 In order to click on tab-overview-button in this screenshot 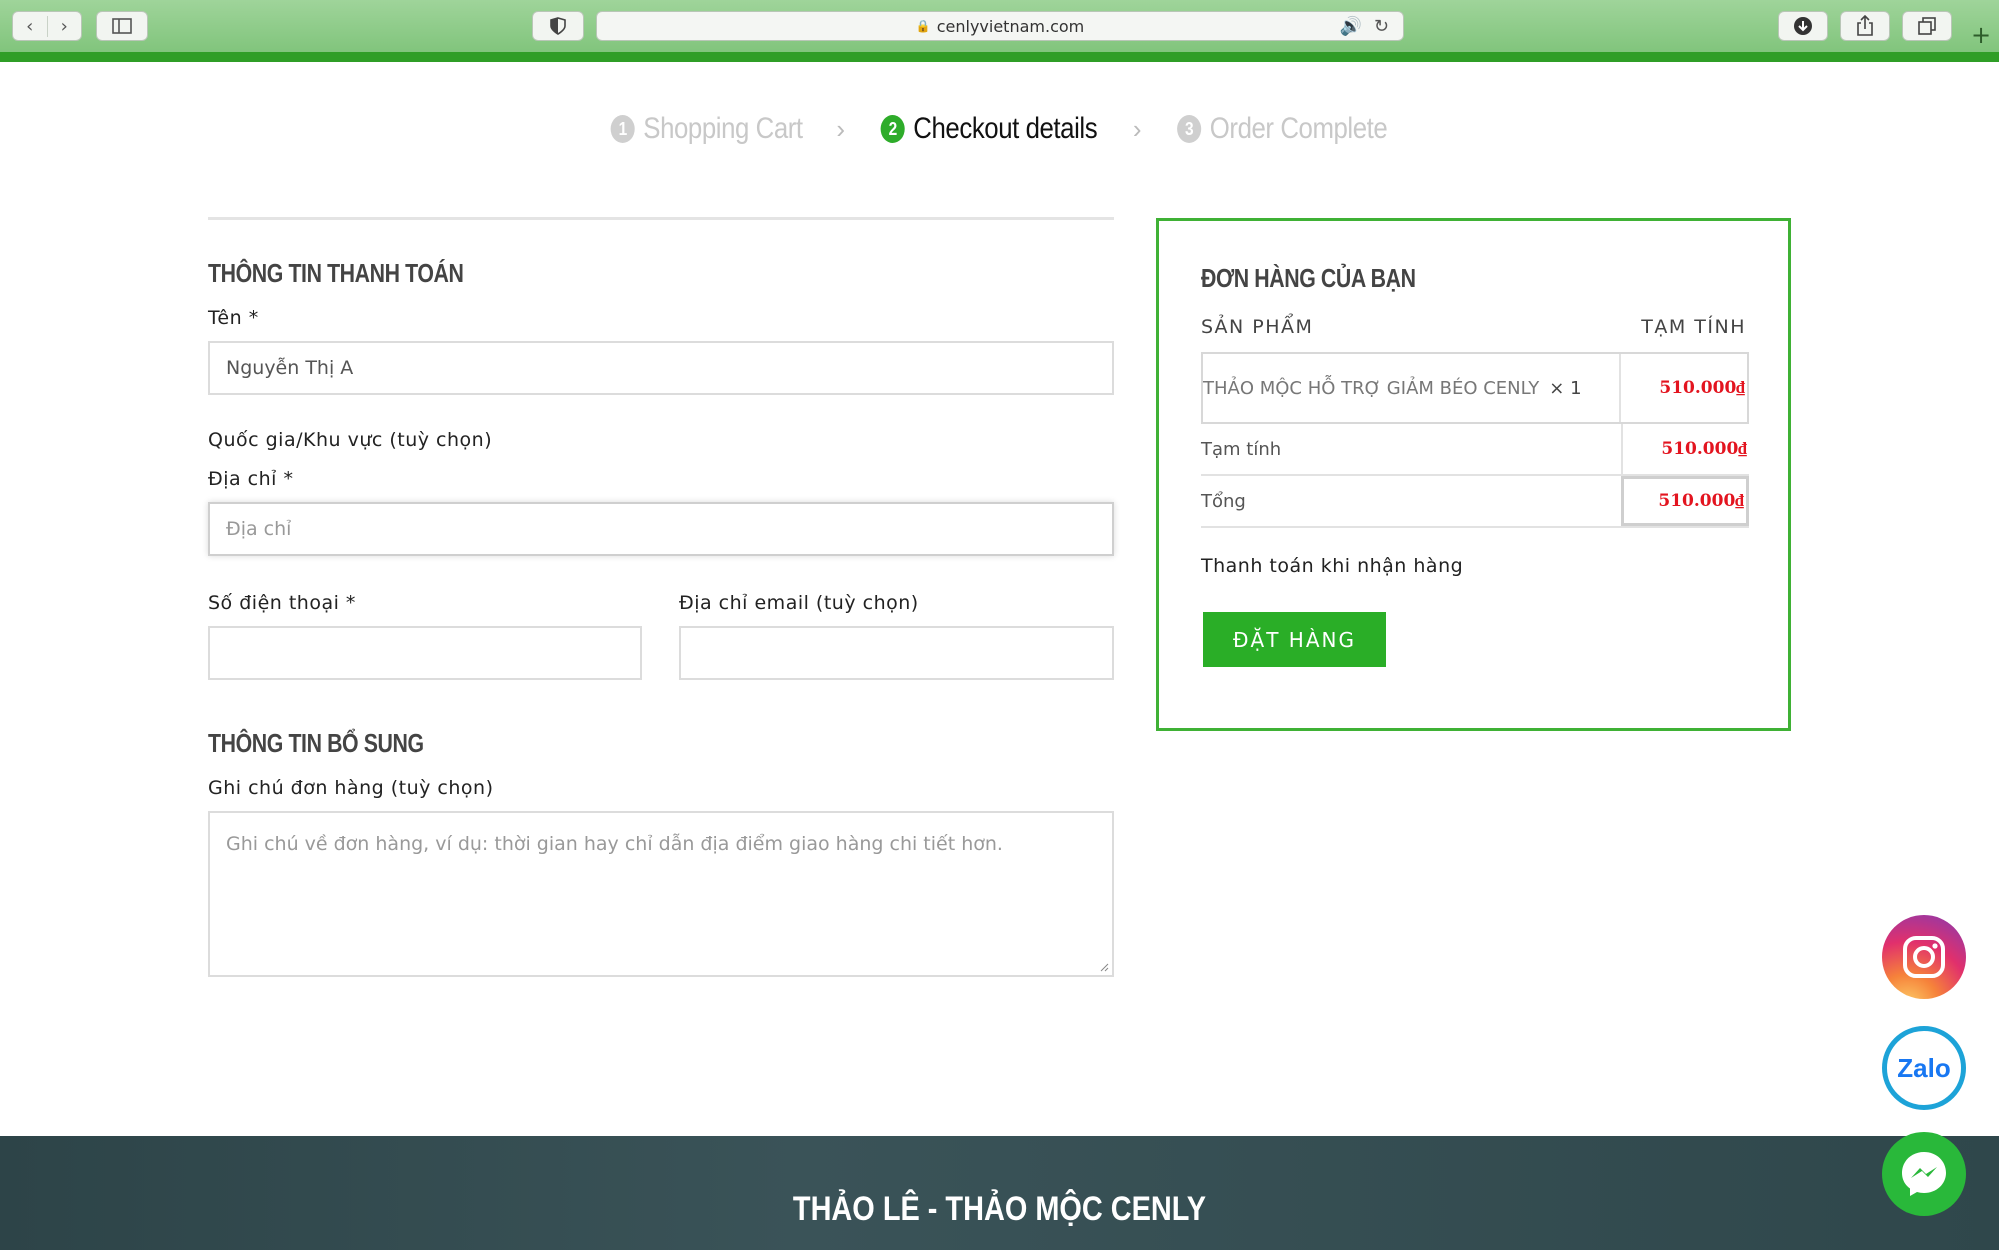, I will do `click(1927, 26)`.